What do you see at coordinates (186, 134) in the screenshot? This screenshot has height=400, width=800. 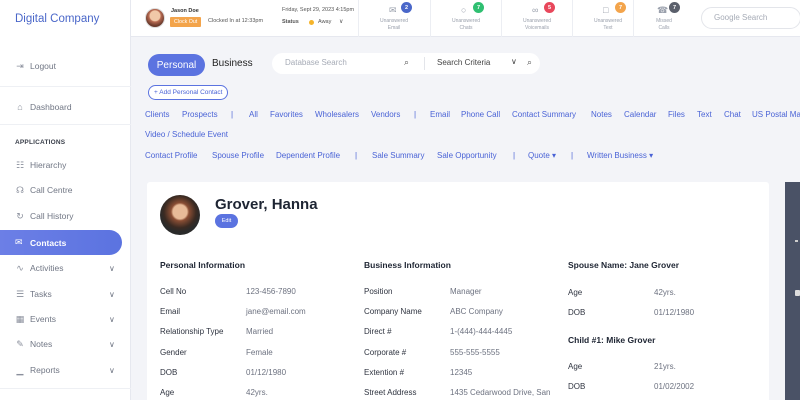 I see `nav-video-schedule-event: Video / Schedule Event` at bounding box center [186, 134].